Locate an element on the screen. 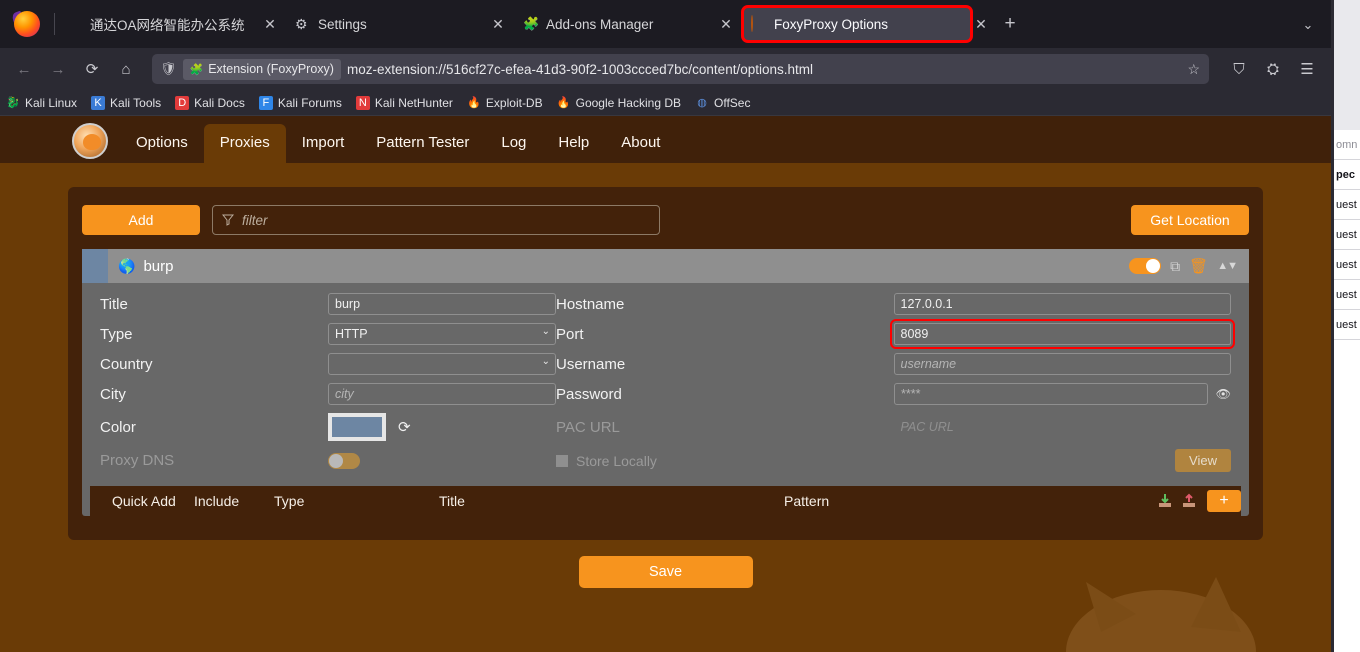  forward-button: → is located at coordinates (58, 69).